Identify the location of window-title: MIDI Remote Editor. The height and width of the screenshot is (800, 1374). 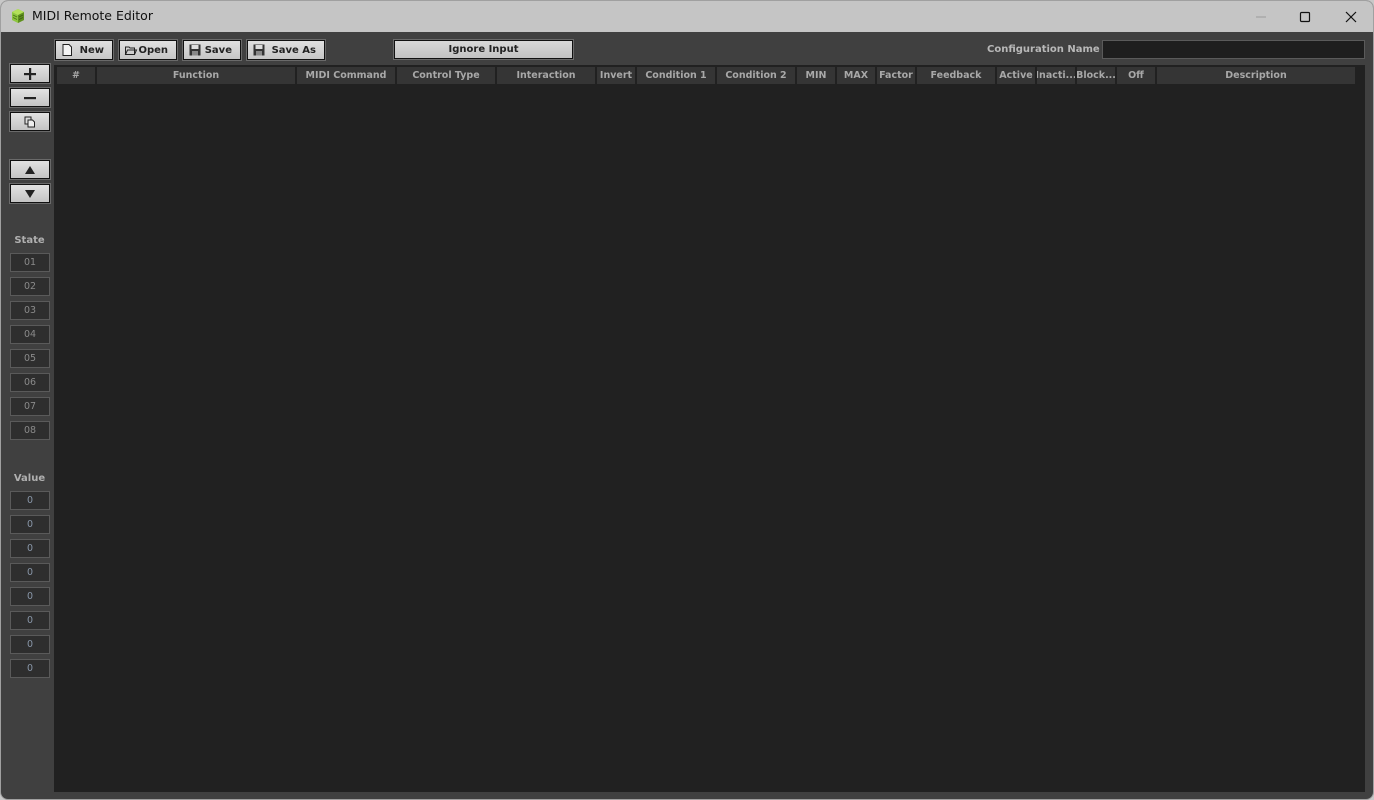
(92, 15).